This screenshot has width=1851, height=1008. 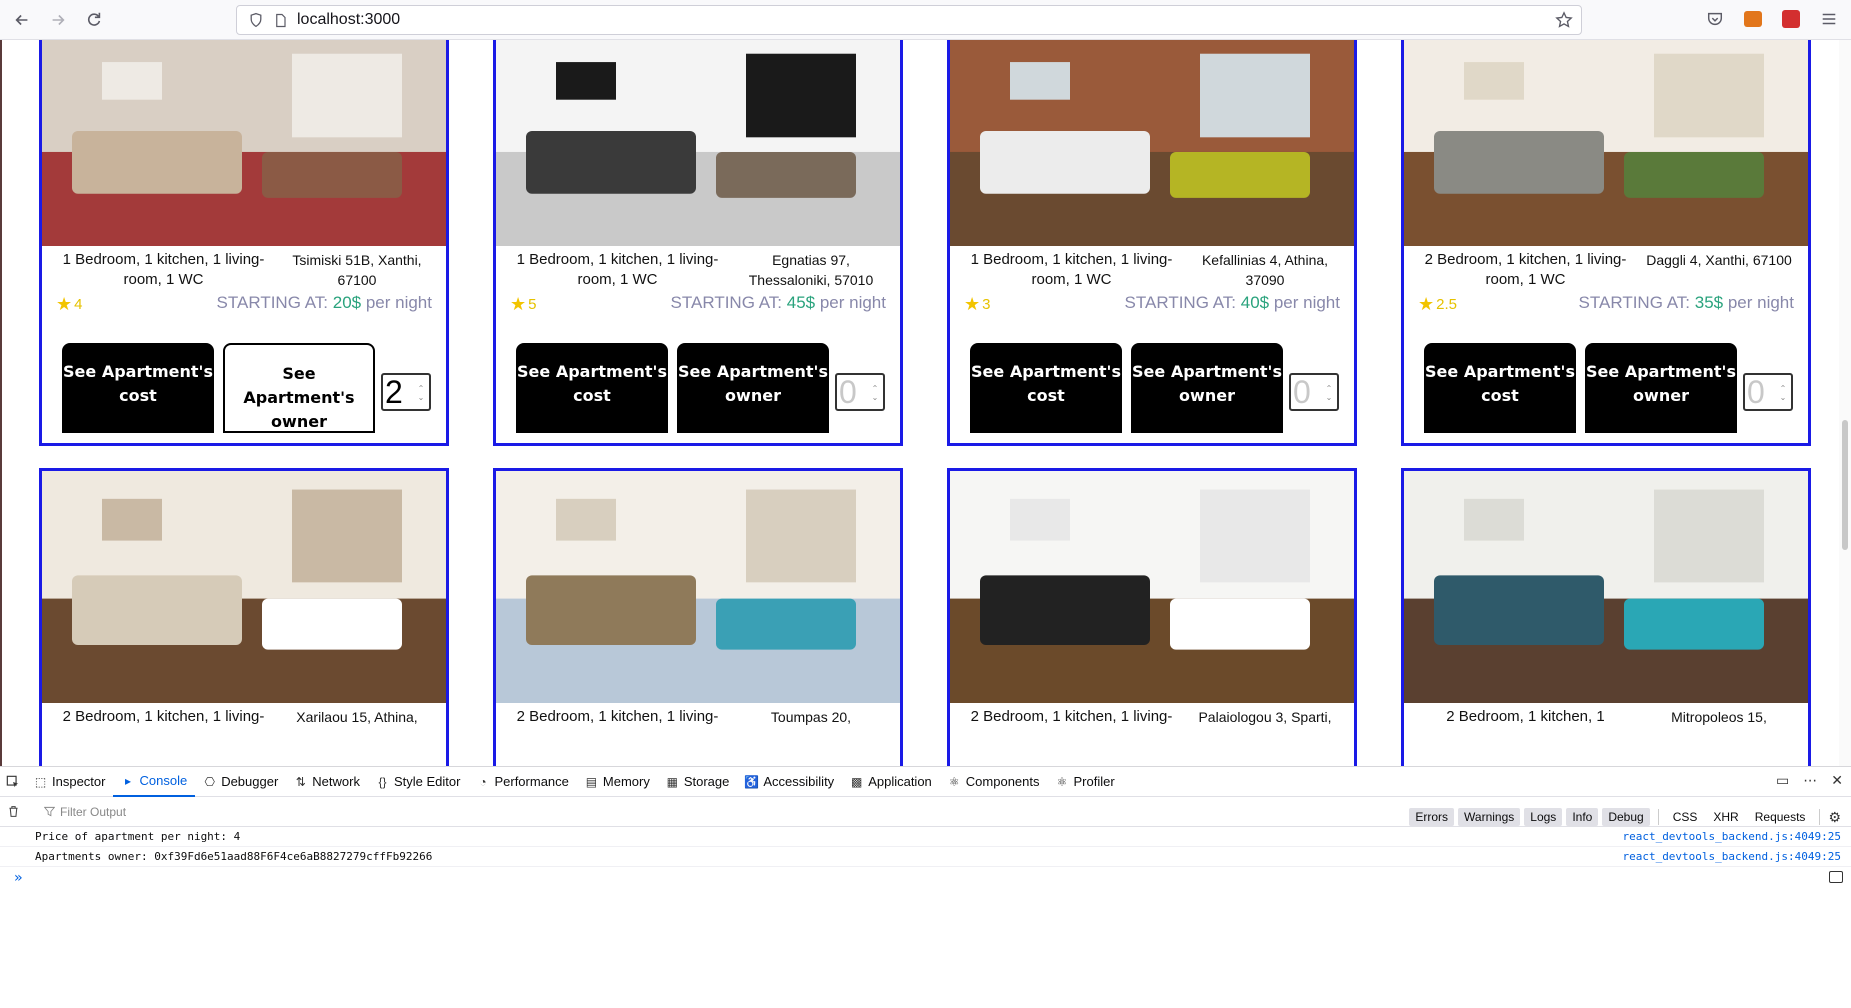 What do you see at coordinates (13, 811) in the screenshot?
I see `clear-console-icon` at bounding box center [13, 811].